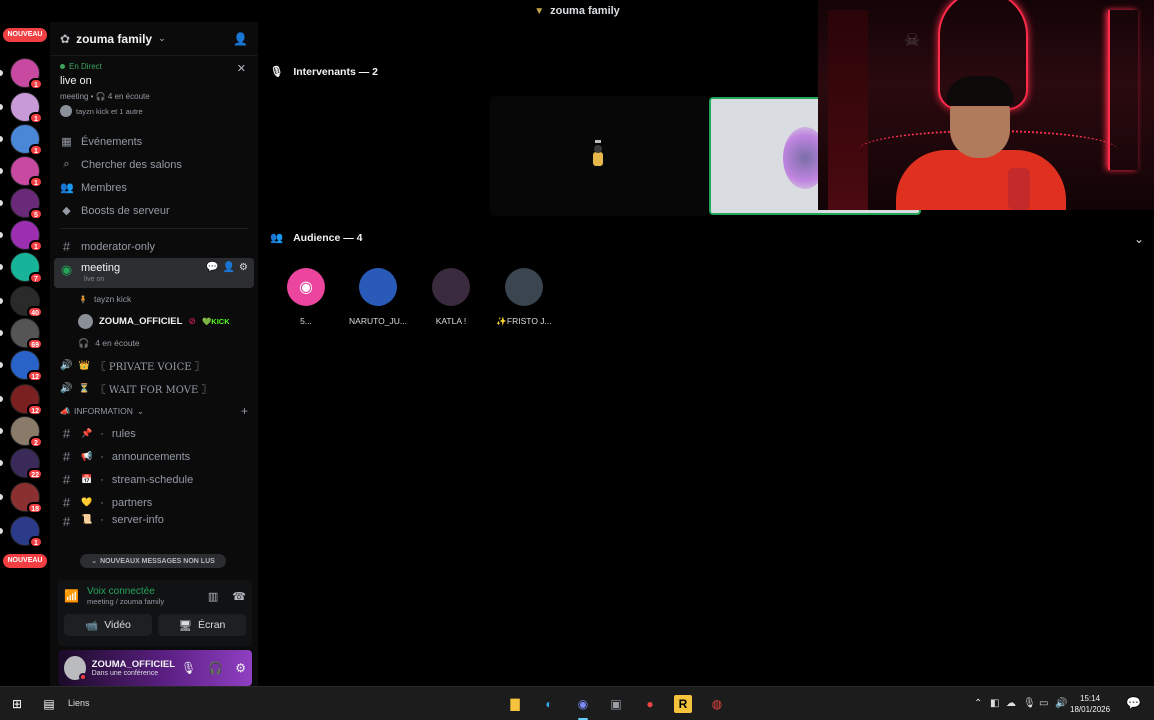 This screenshot has width=1154, height=720. Describe the element at coordinates (717, 704) in the screenshot. I see `chrome-icon: ◍` at that location.